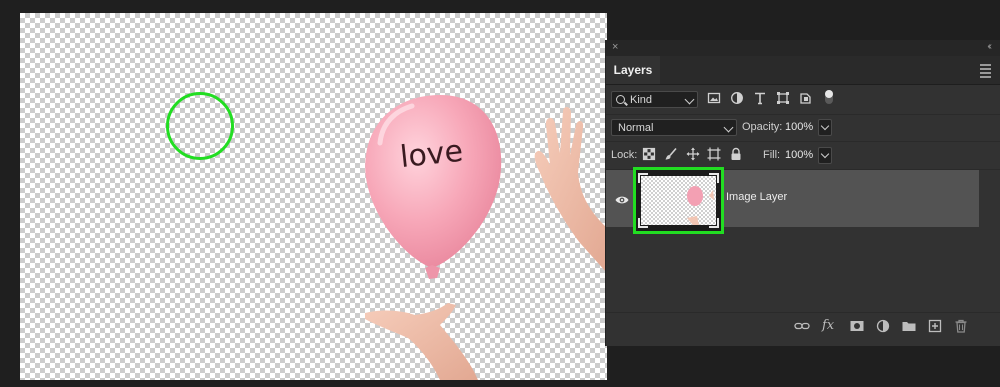  I want to click on lock-transparent-pixels-icon, so click(649, 155).